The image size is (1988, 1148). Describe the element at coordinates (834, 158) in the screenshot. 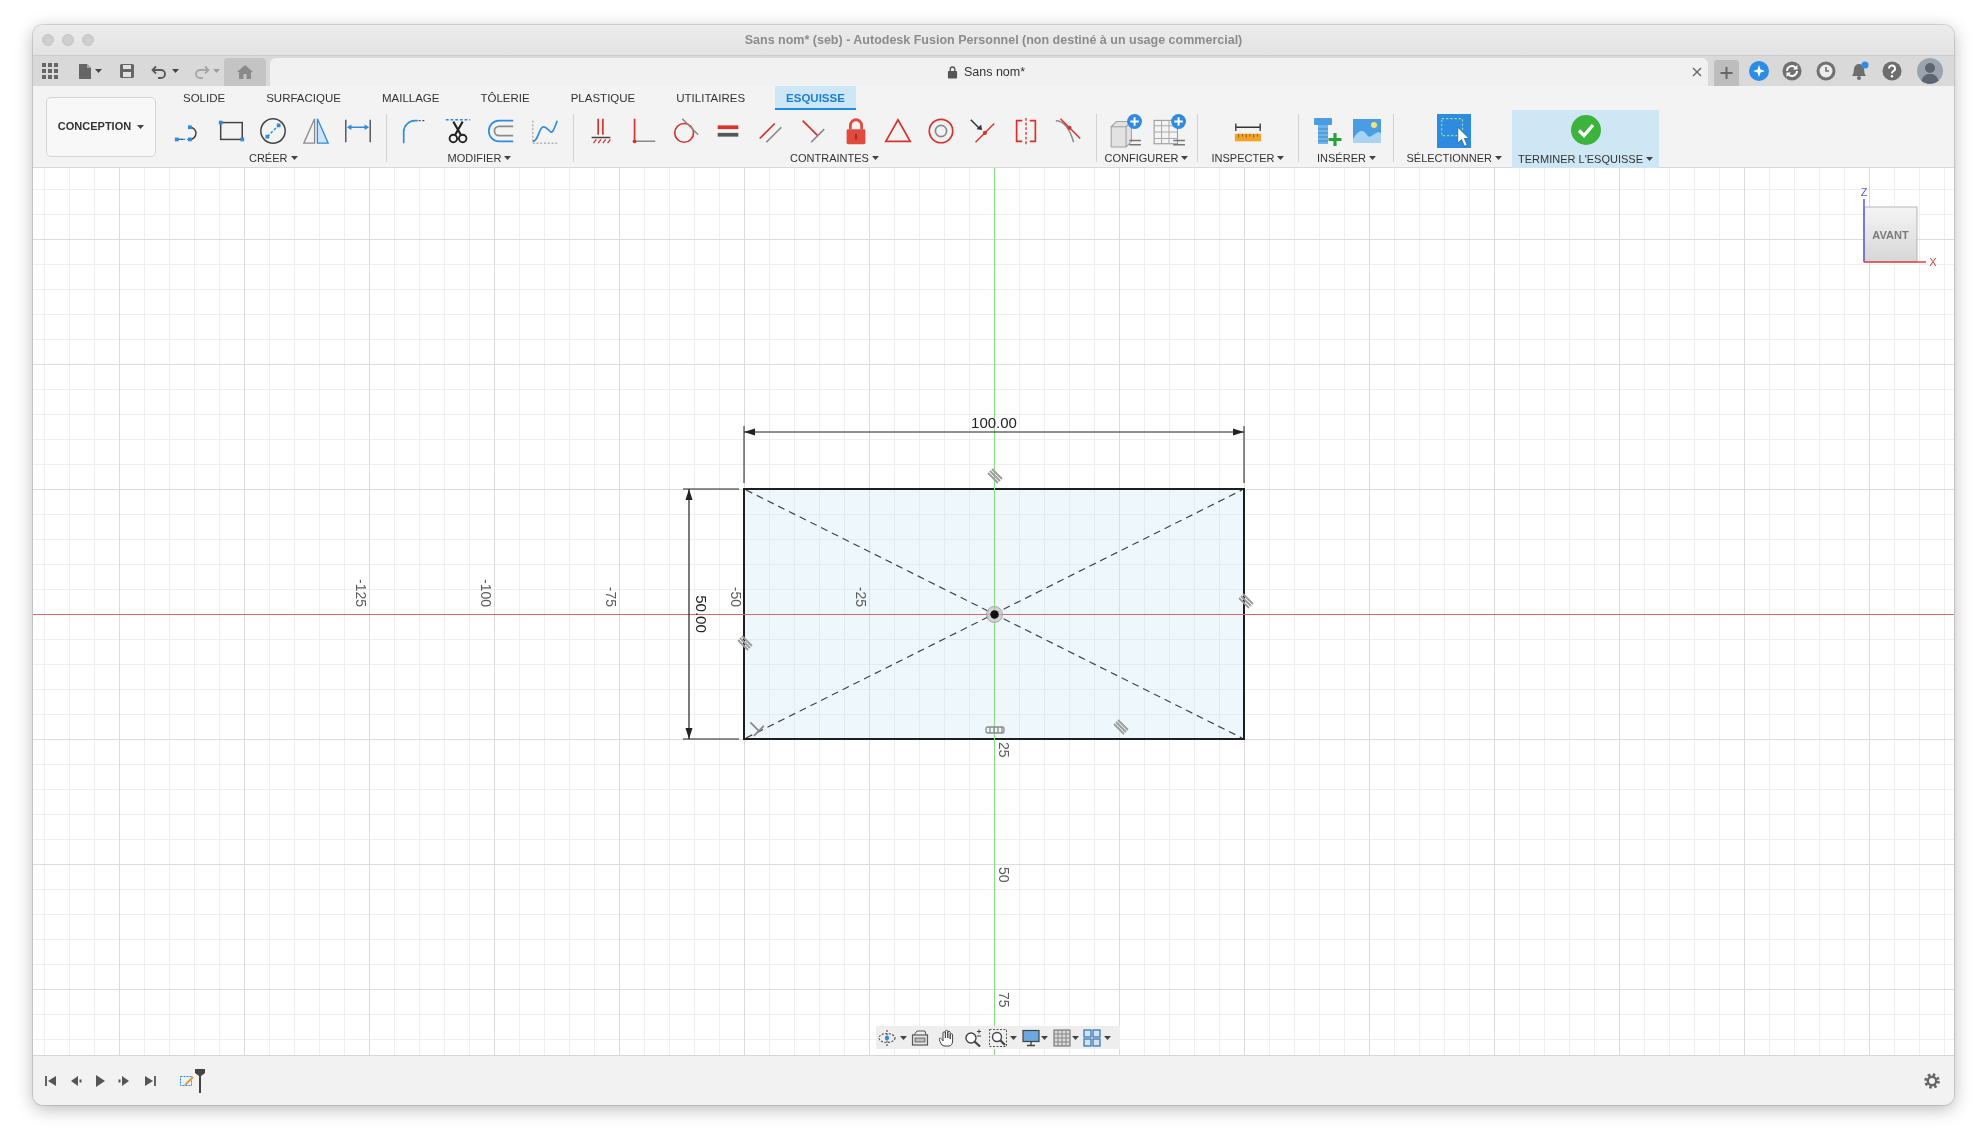

I see `panel-dropdown: CONTRAINTES` at that location.